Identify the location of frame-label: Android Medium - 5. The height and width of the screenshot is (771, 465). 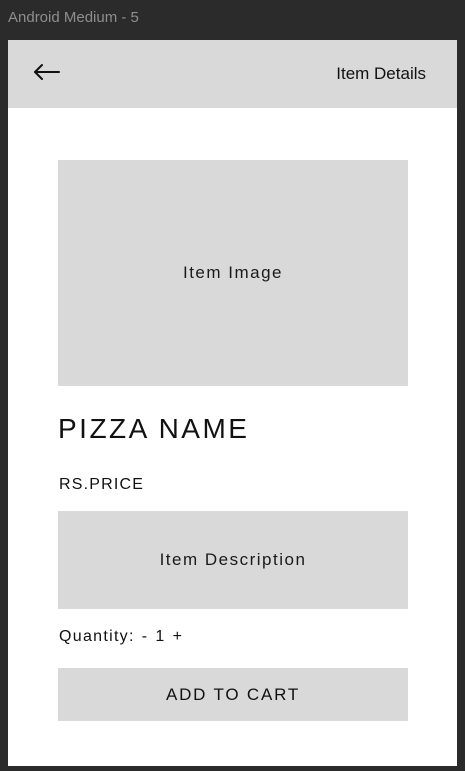
(73, 17).